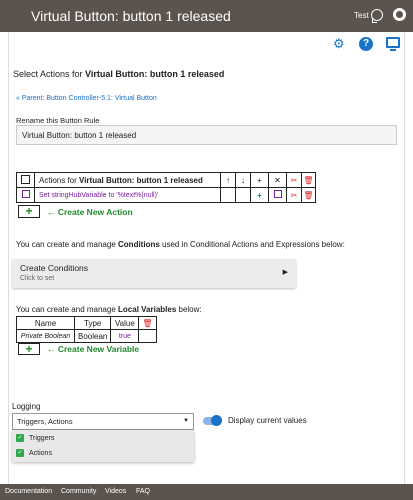 This screenshot has width=413, height=500. I want to click on cut-icon: ✂, so click(294, 195).